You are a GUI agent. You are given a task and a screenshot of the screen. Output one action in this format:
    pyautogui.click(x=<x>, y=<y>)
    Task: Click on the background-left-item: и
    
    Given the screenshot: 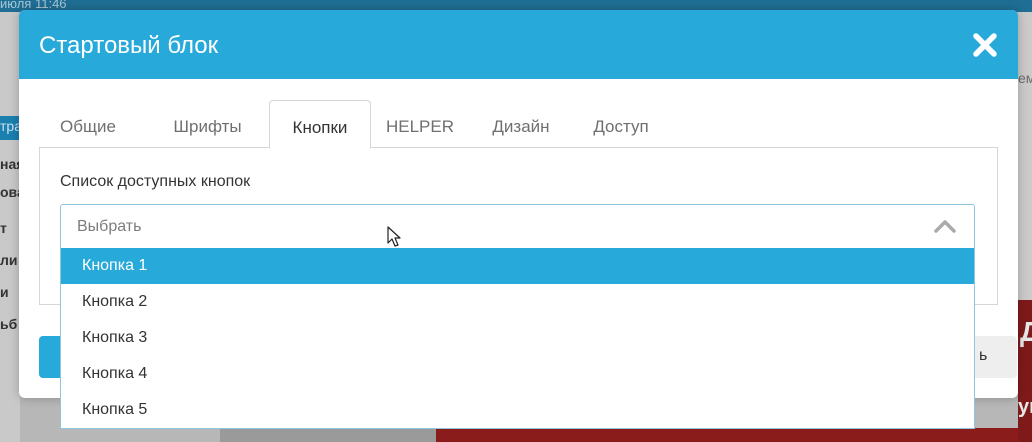 What is the action you would take?
    pyautogui.click(x=4, y=292)
    